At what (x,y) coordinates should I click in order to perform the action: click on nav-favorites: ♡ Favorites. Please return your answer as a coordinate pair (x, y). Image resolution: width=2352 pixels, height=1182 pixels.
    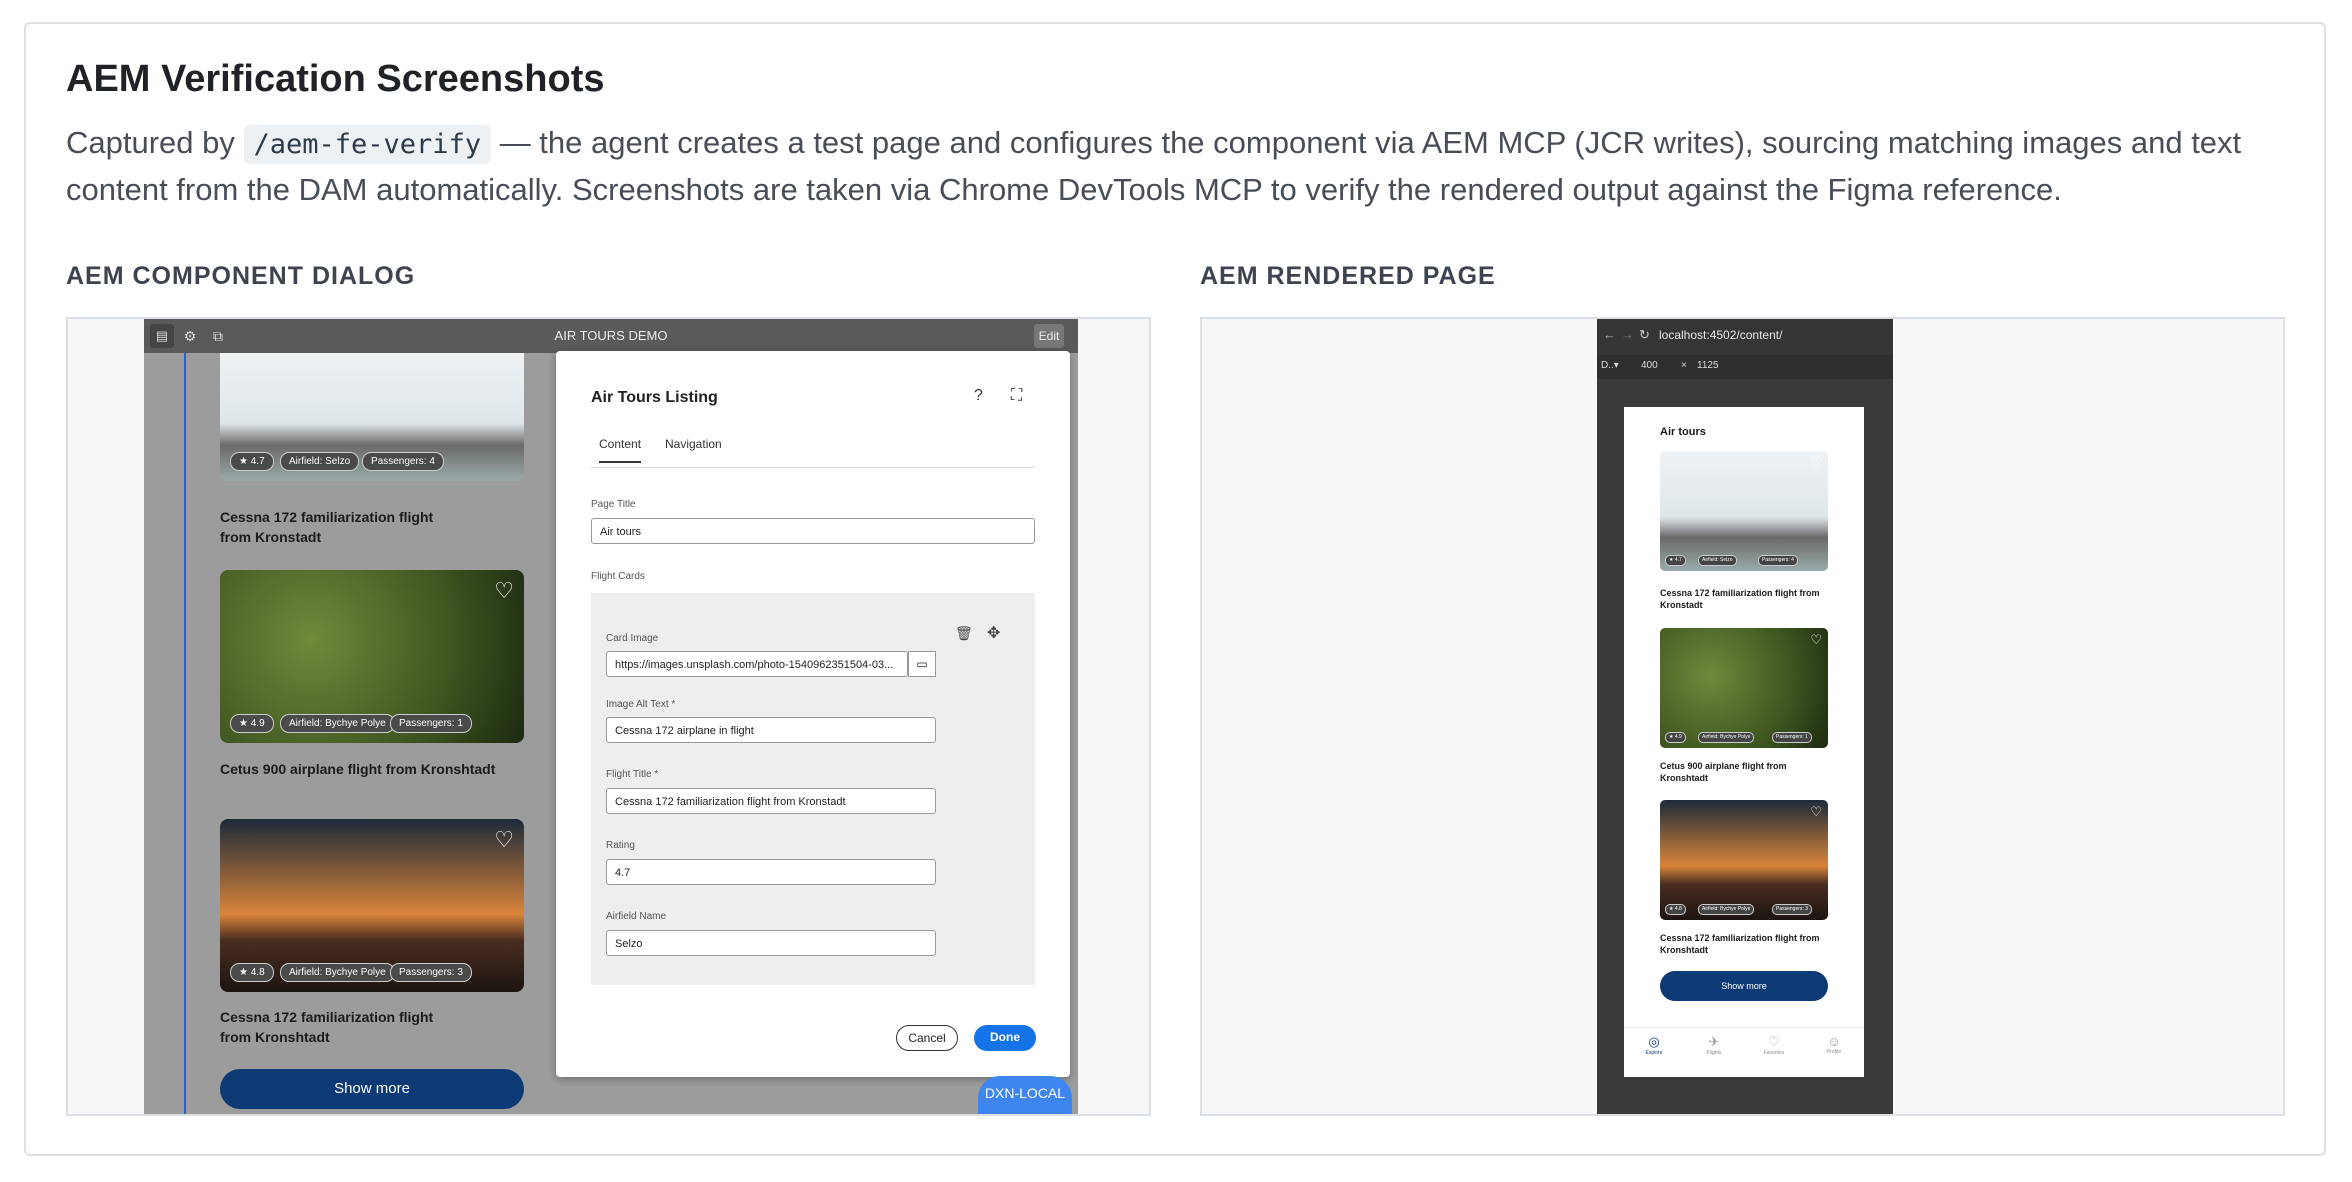
    Looking at the image, I should click on (1774, 1045).